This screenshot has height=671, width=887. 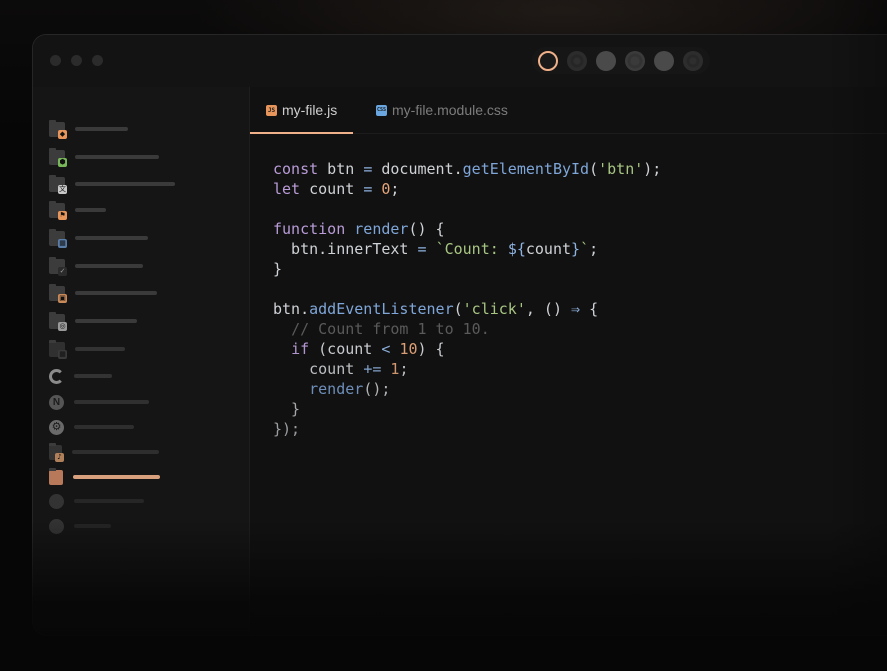 I want to click on tab-label: my-file.module.css, so click(x=450, y=110).